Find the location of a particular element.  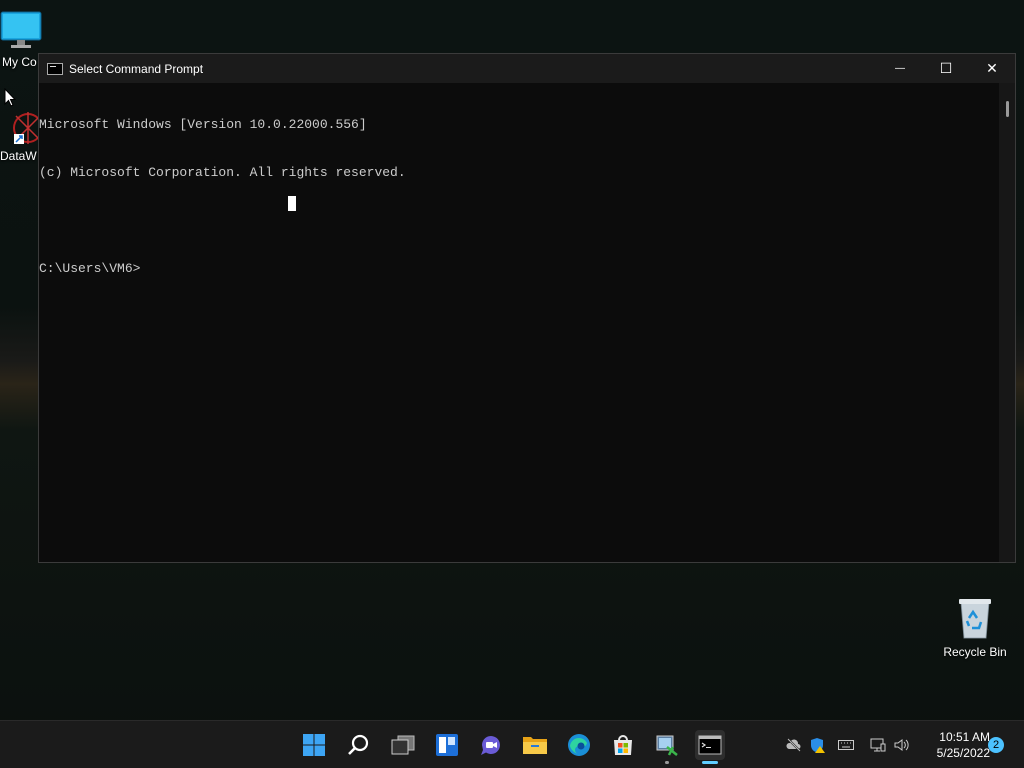

text-cursor is located at coordinates (292, 203).